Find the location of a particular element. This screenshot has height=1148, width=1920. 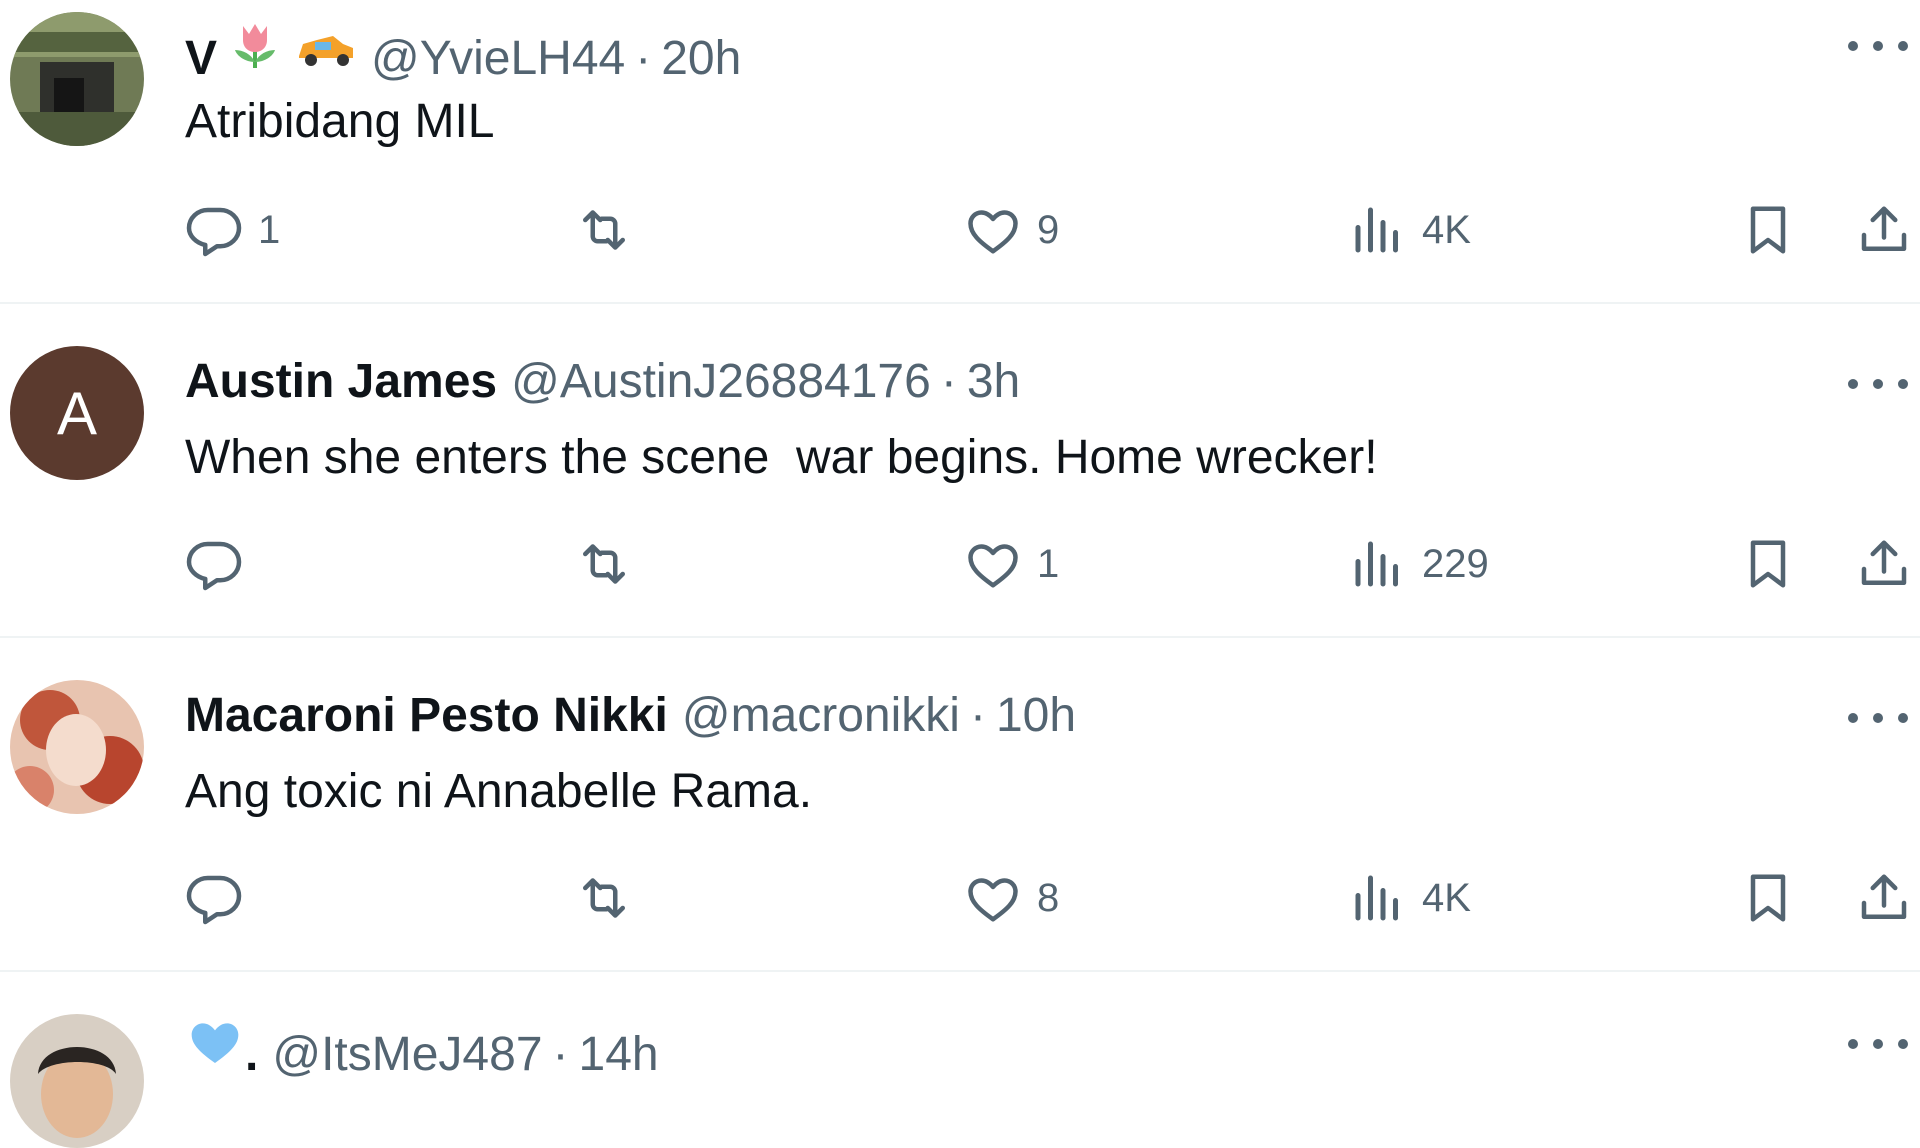

tweet-header: Austin James @AustinJ26884176 · 3h is located at coordinates (602, 382).